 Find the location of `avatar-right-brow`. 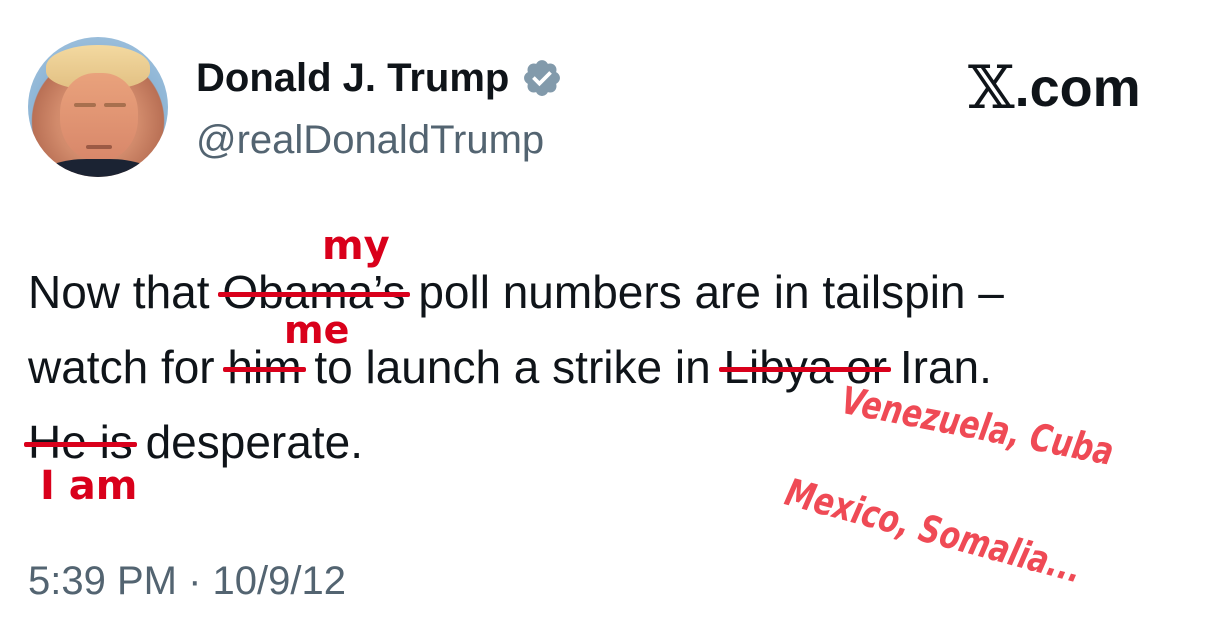

avatar-right-brow is located at coordinates (115, 105).